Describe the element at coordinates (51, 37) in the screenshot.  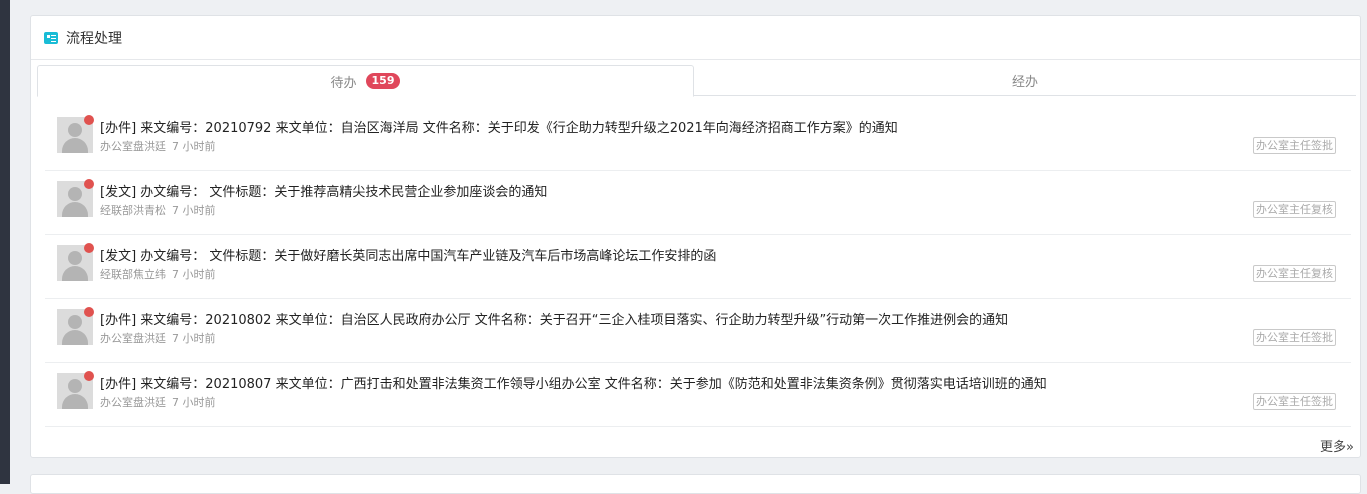
I see `card-icon` at that location.